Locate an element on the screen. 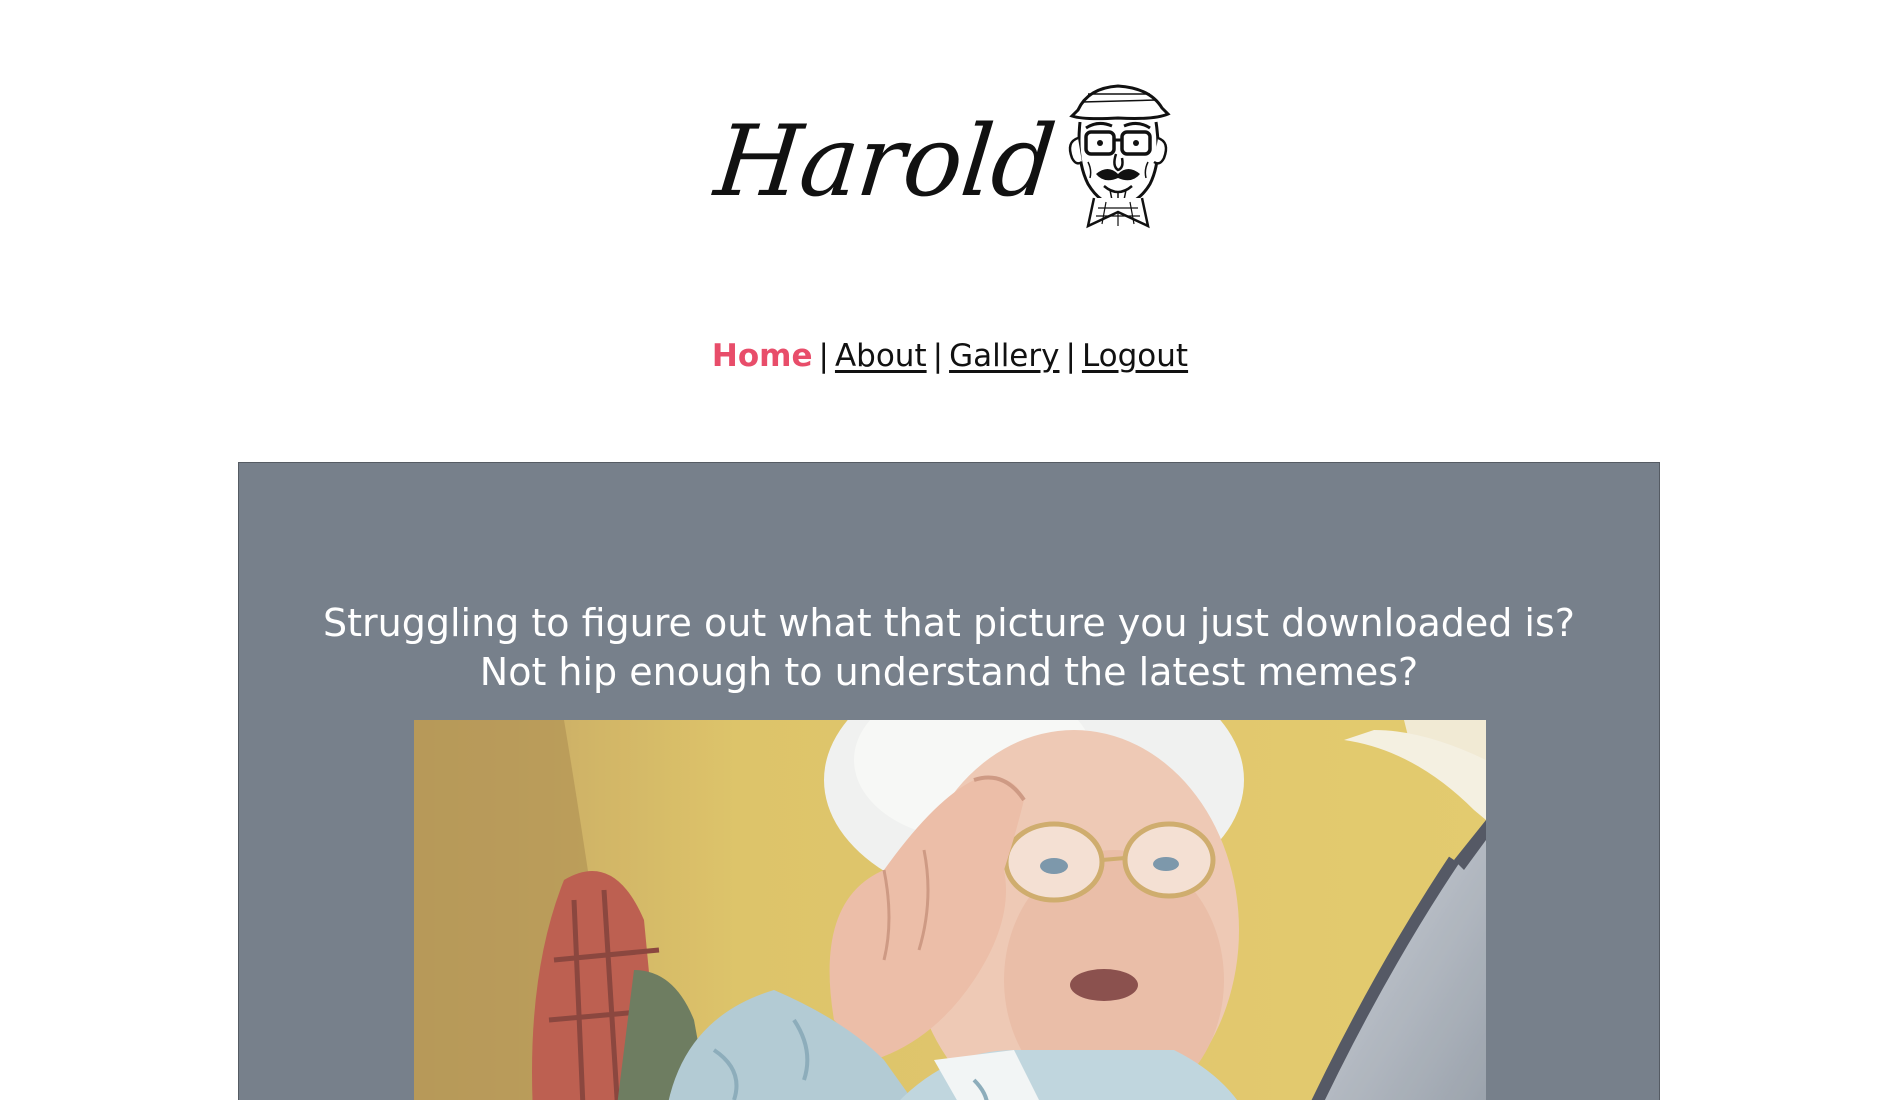 The image size is (1900, 1100). main-nav: Home | About | Gallery | Logout is located at coordinates (950, 356).